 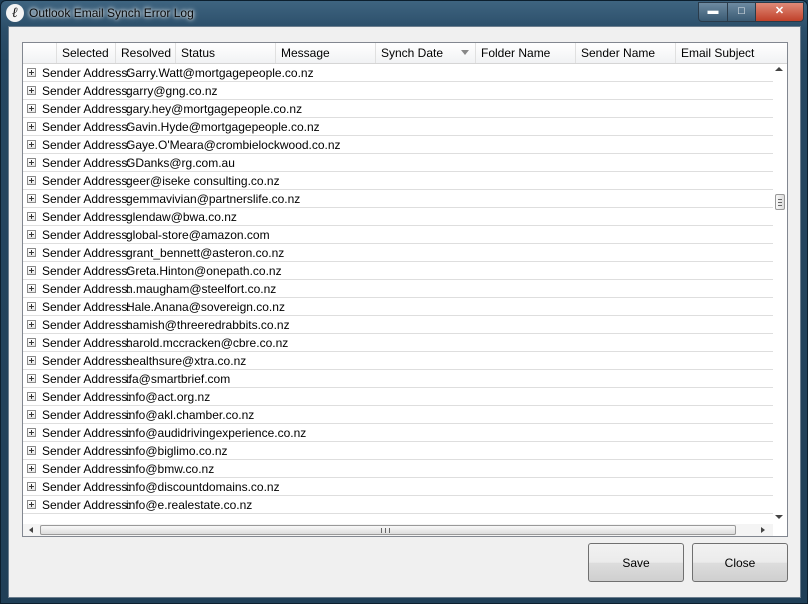 What do you see at coordinates (398, 91) in the screenshot?
I see `group-row: Sender Address: garry@gng.co.nz` at bounding box center [398, 91].